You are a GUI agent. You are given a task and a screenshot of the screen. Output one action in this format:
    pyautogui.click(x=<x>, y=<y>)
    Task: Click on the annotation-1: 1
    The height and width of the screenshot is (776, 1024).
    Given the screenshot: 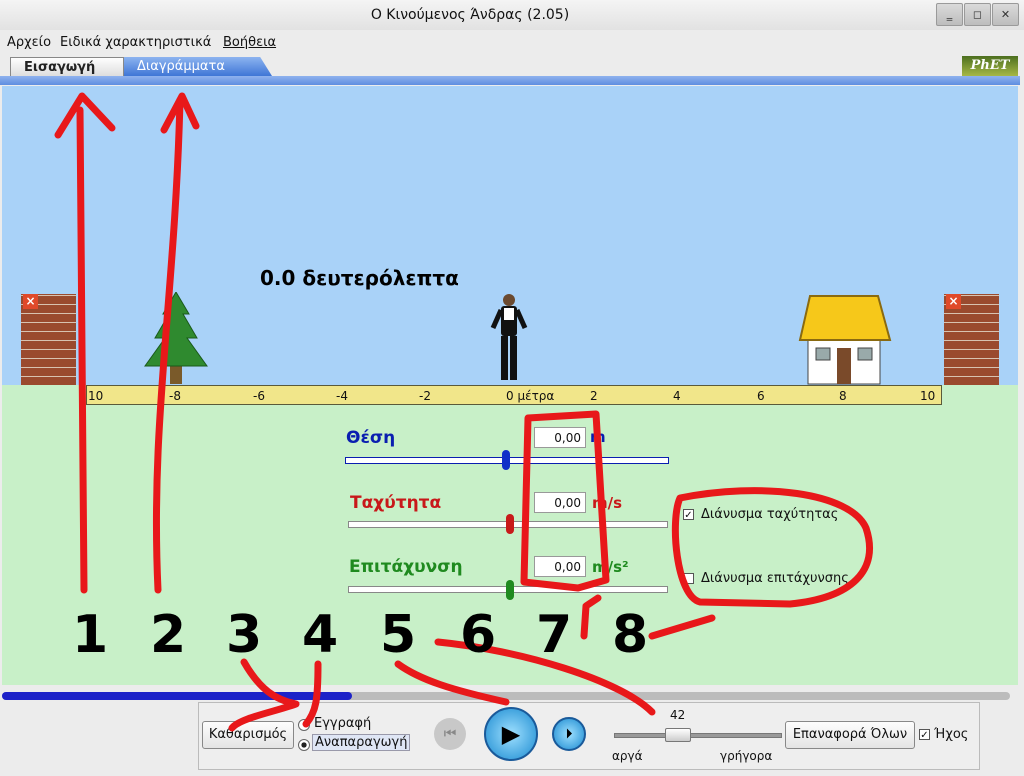 What is the action you would take?
    pyautogui.click(x=90, y=635)
    